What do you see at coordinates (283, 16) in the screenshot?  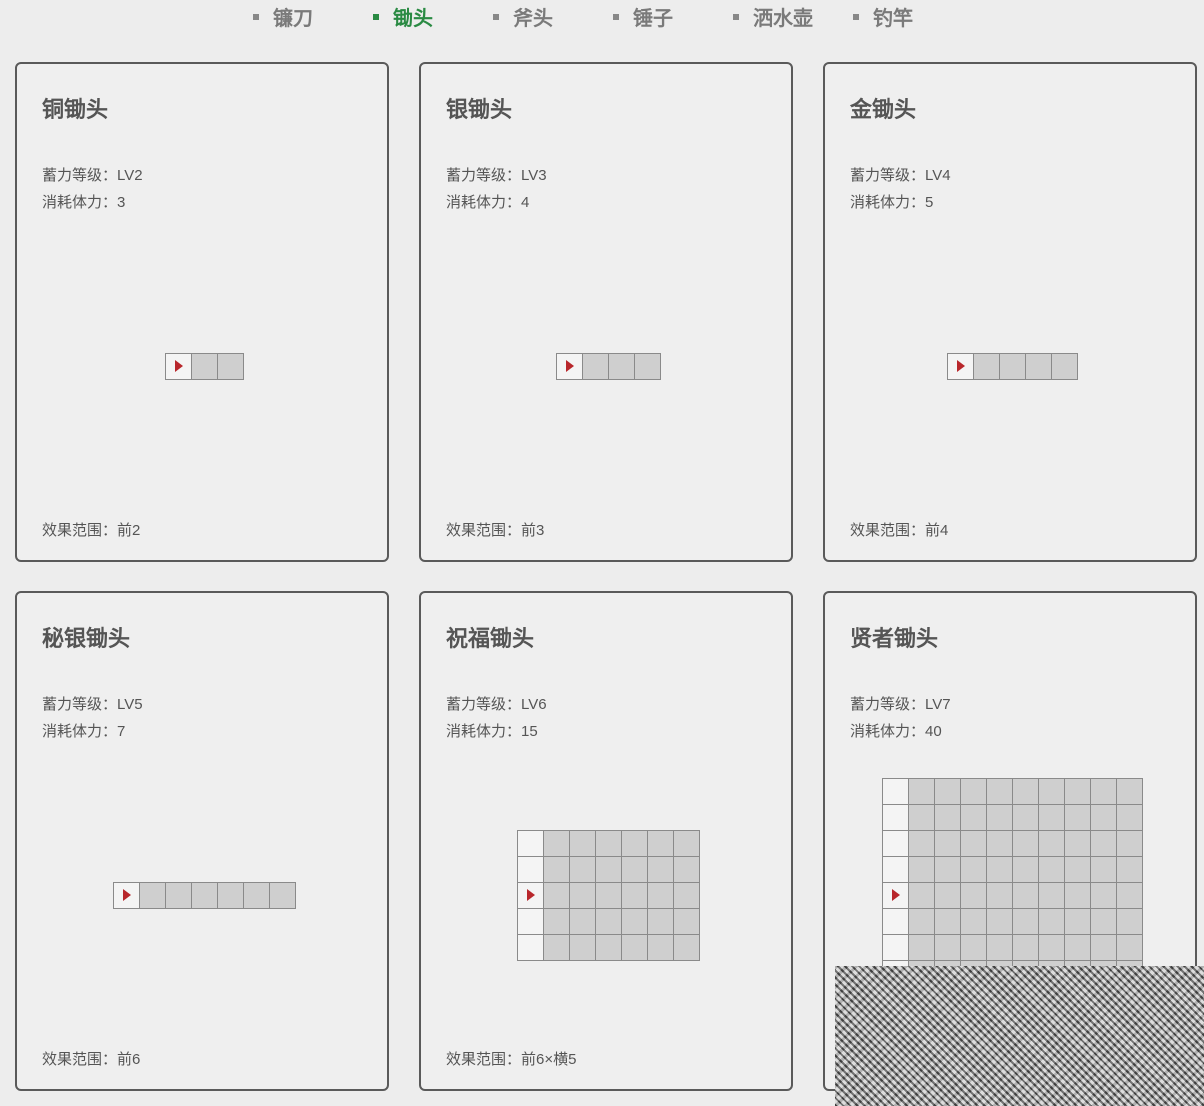 I see `tab-sickle: 镰刀` at bounding box center [283, 16].